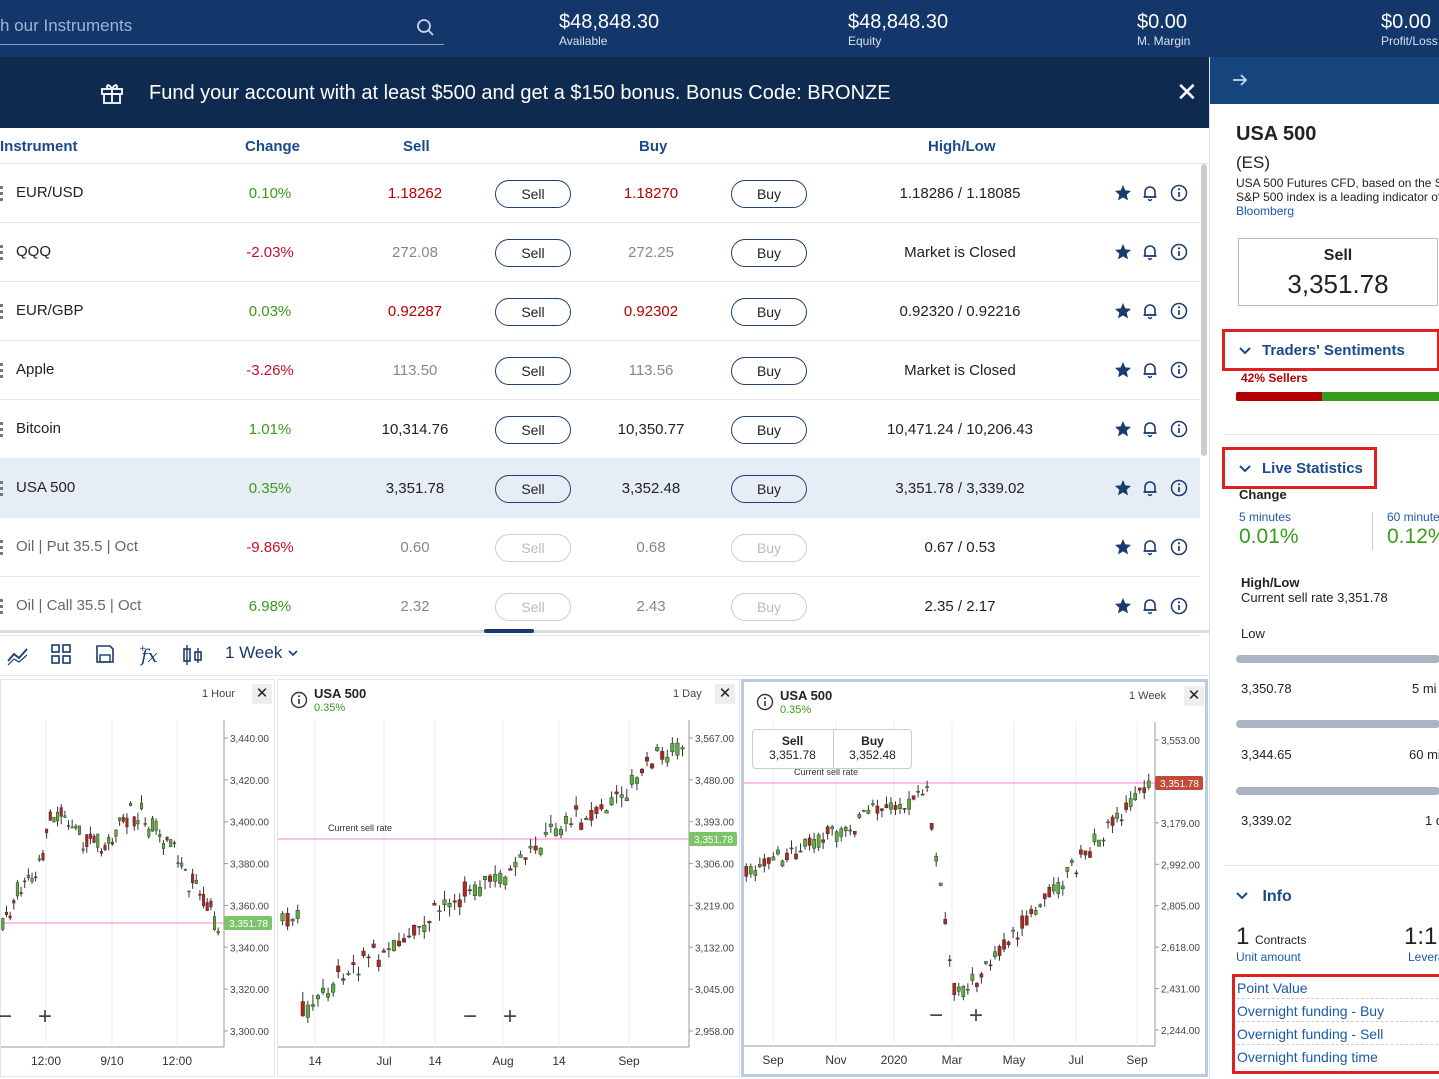  Describe the element at coordinates (150, 655) in the screenshot. I see `indicator-fx-icon: fx+` at that location.